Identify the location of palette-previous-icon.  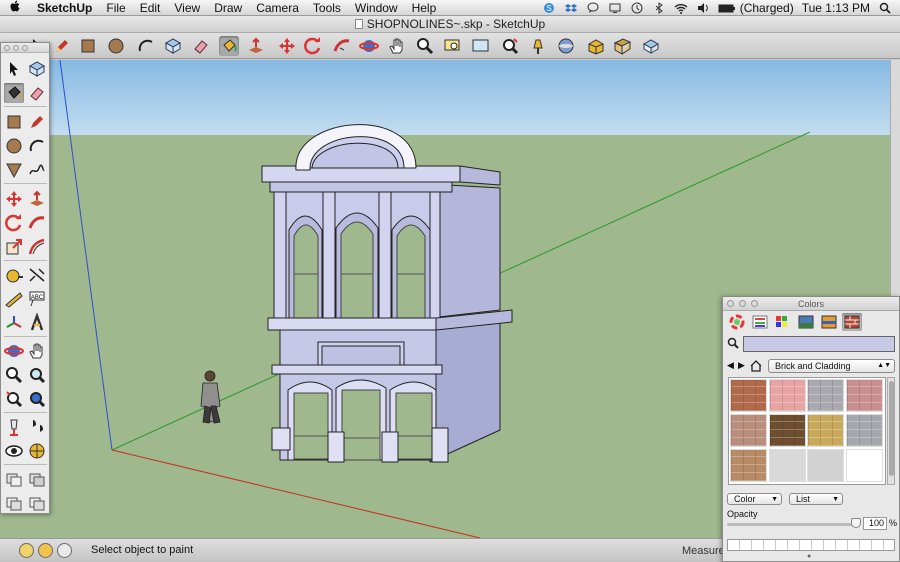
(37, 399).